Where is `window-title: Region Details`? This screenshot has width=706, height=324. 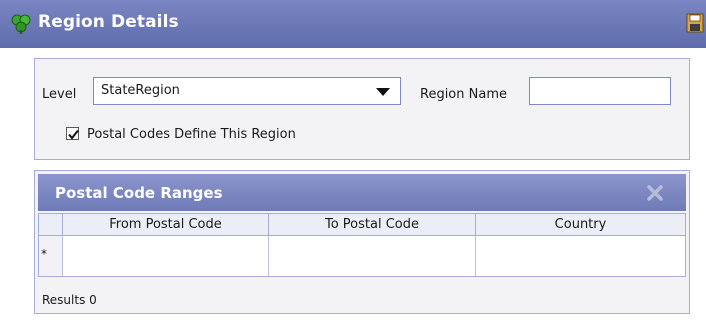 window-title: Region Details is located at coordinates (108, 22).